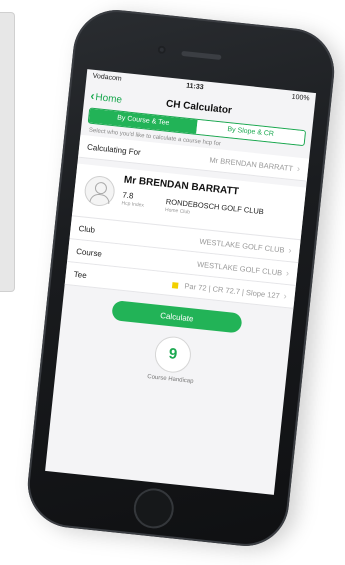  Describe the element at coordinates (195, 87) in the screenshot. I see `clock: 11:33` at that location.